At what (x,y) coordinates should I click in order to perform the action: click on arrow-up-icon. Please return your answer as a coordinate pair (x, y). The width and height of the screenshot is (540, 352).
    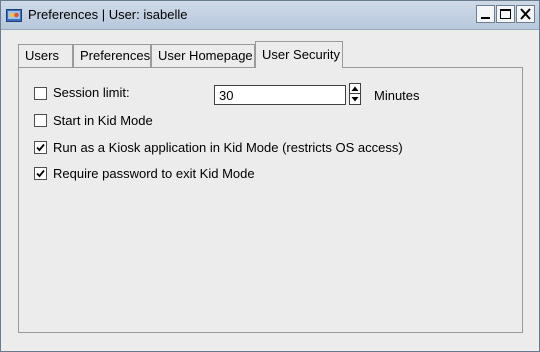
    Looking at the image, I should click on (355, 89).